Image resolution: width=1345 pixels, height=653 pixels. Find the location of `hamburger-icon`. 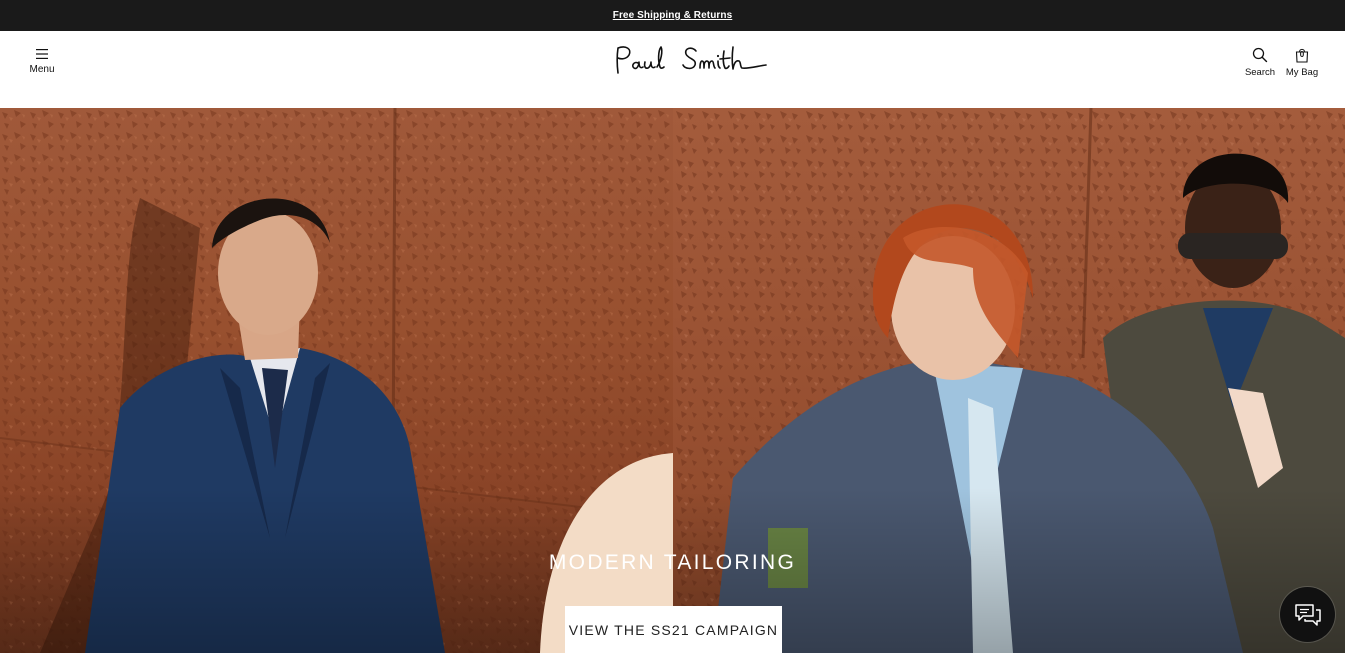

hamburger-icon is located at coordinates (42, 54).